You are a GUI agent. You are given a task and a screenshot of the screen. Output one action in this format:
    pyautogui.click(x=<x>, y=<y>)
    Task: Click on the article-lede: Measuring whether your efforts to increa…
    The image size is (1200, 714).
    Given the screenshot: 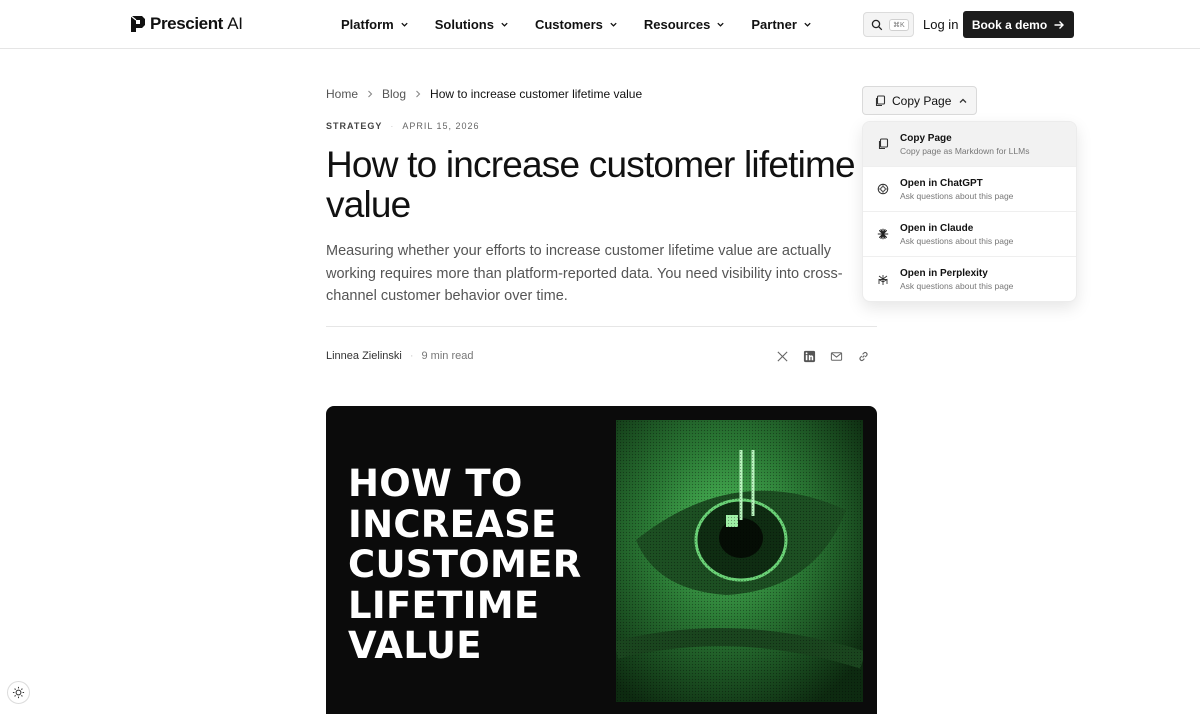 What is the action you would take?
    pyautogui.click(x=584, y=273)
    